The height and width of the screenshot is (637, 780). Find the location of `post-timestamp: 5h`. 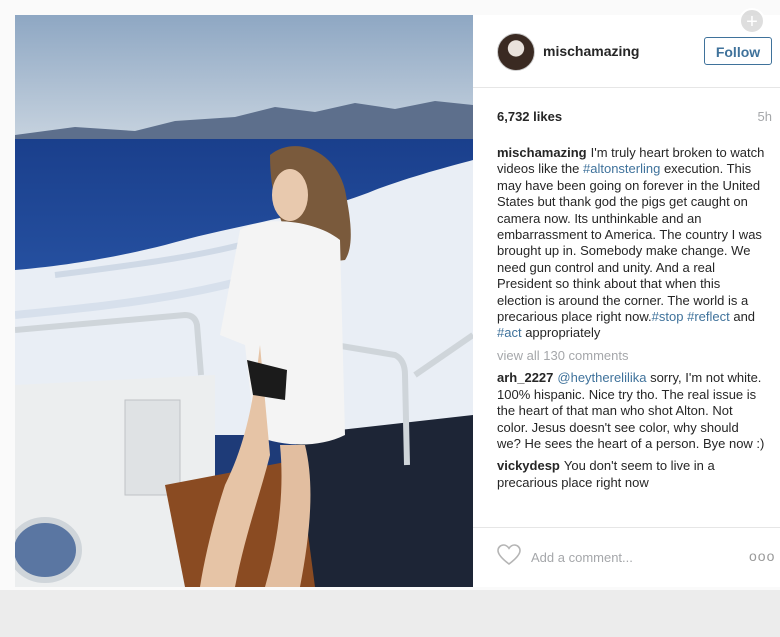

post-timestamp: 5h is located at coordinates (765, 116).